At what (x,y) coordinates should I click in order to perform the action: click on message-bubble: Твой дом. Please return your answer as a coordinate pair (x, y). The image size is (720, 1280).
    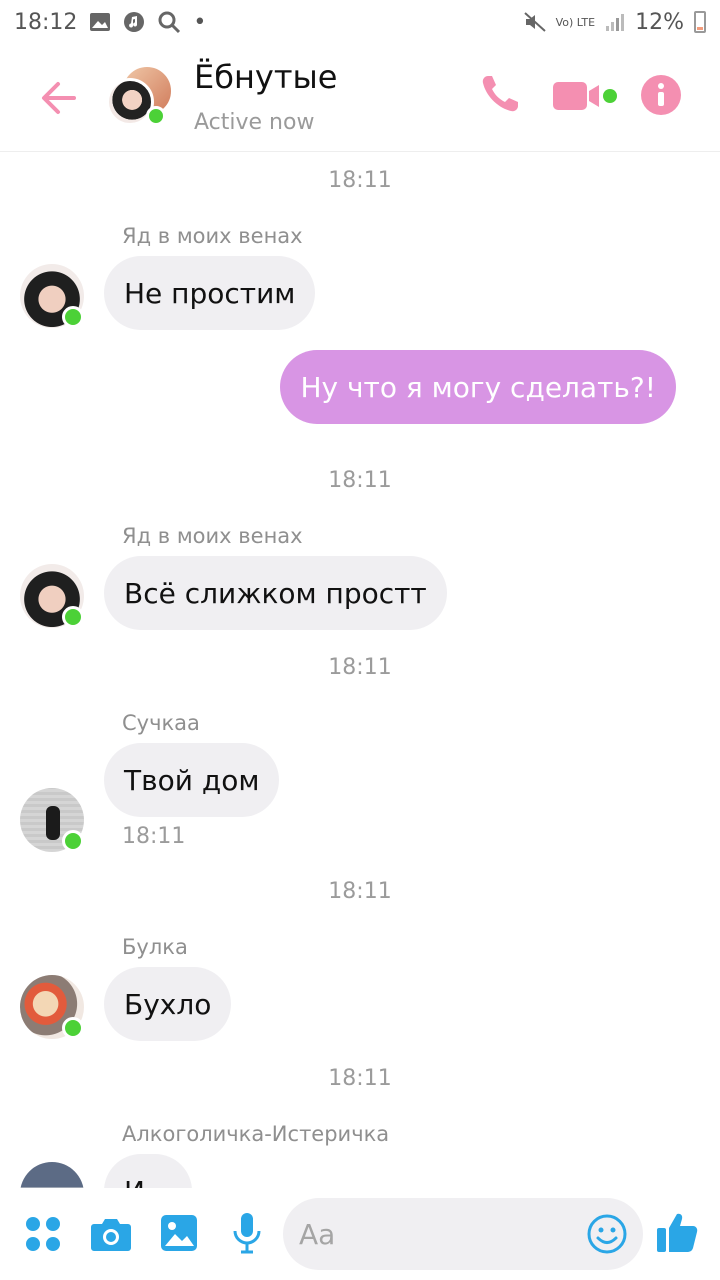
    Looking at the image, I should click on (192, 780).